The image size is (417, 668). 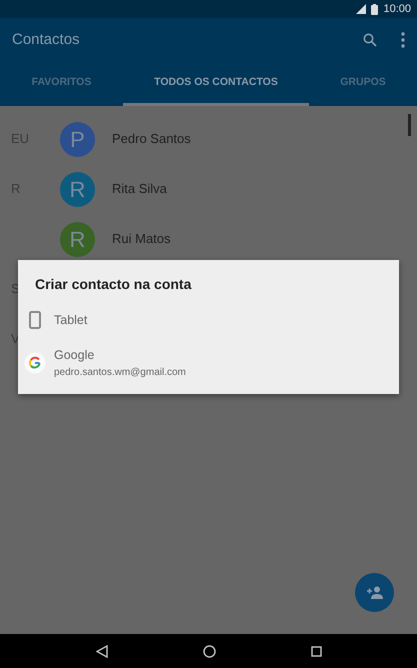 What do you see at coordinates (208, 363) in the screenshot?
I see `account-option: Google pedro.santos.wm@gmail.com` at bounding box center [208, 363].